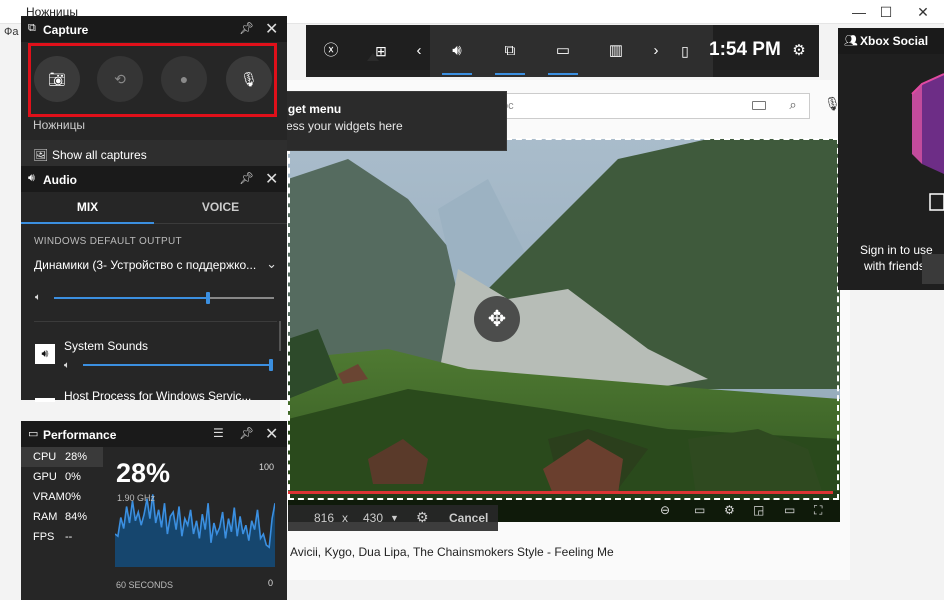  What do you see at coordinates (154, 434) in the screenshot?
I see `performance-widget-header: ▭ Performance ☰ 📌︎ ✕` at bounding box center [154, 434].